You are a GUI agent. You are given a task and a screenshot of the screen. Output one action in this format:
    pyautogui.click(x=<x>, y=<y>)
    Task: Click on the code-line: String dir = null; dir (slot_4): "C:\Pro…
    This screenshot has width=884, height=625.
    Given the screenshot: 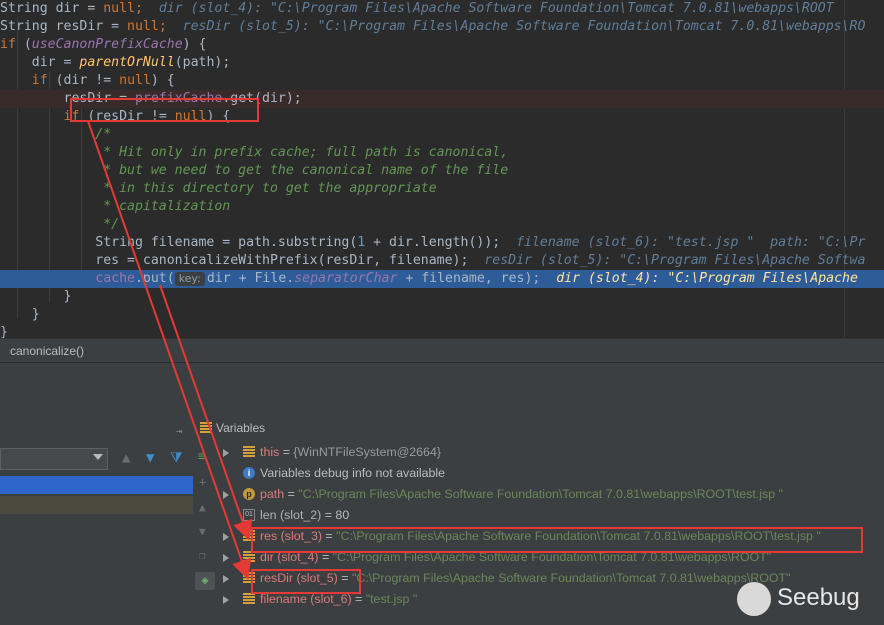 What is the action you would take?
    pyautogui.click(x=442, y=9)
    